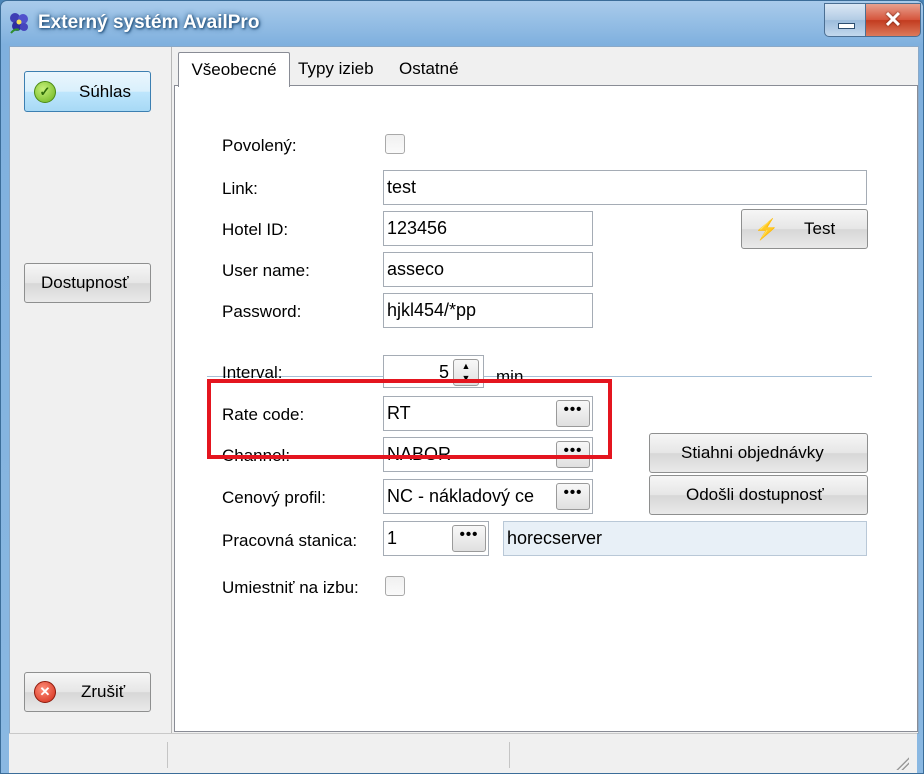 This screenshot has width=924, height=774. I want to click on tab-general: Všeobecné, so click(234, 69).